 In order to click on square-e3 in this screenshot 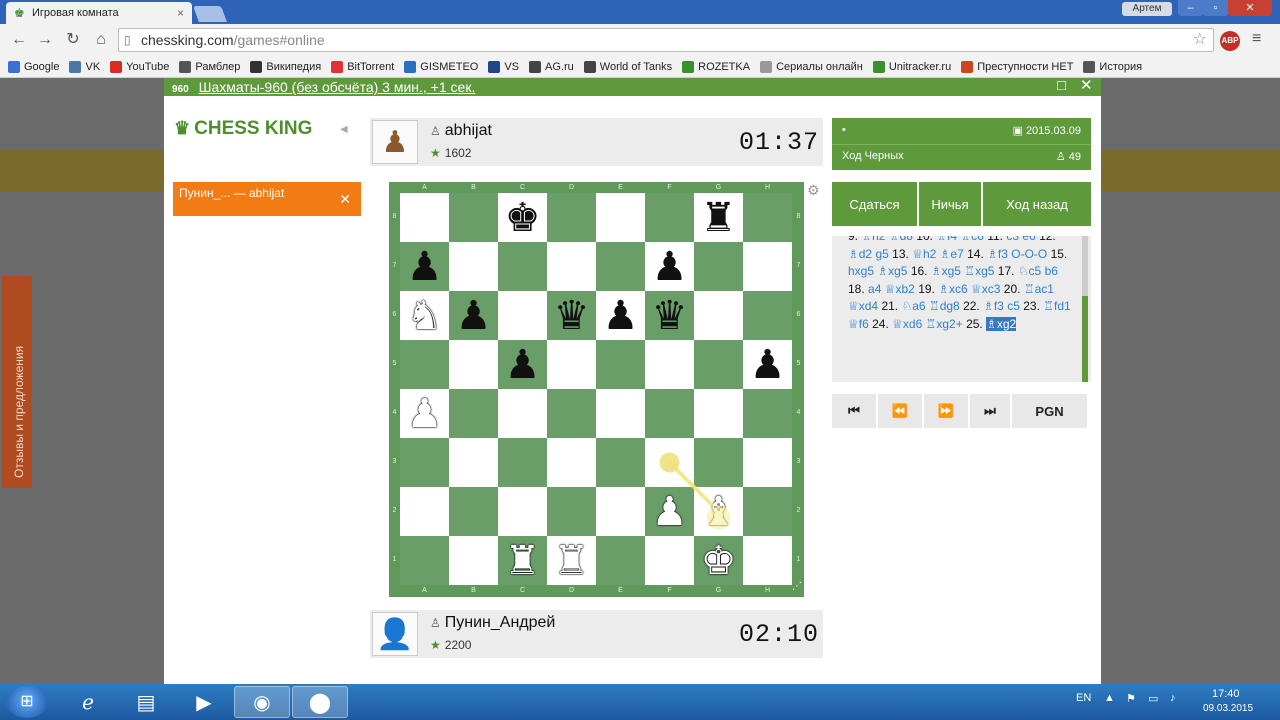, I will do `click(620, 462)`.